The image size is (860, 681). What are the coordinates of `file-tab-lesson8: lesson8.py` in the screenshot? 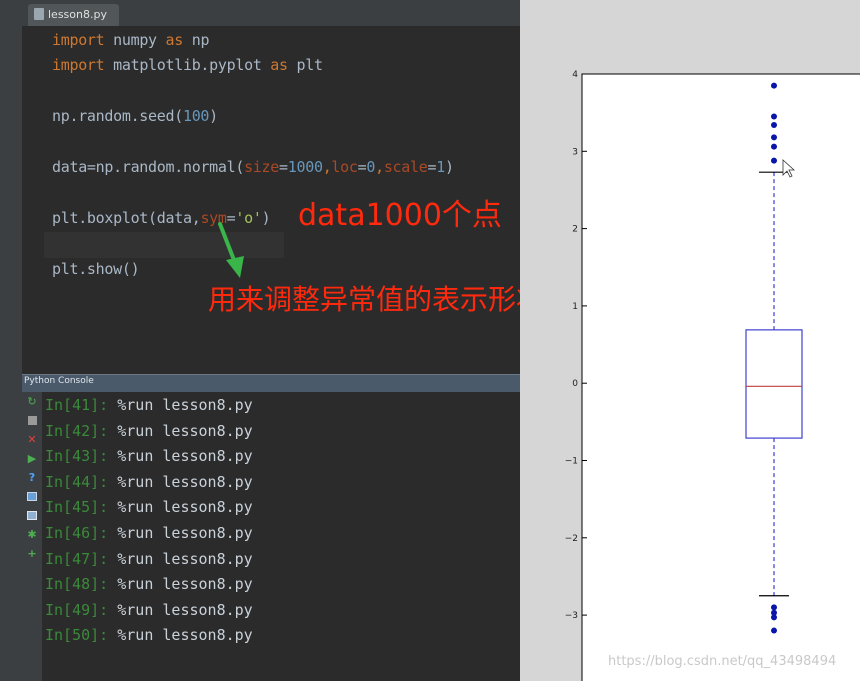 It's located at (73, 15).